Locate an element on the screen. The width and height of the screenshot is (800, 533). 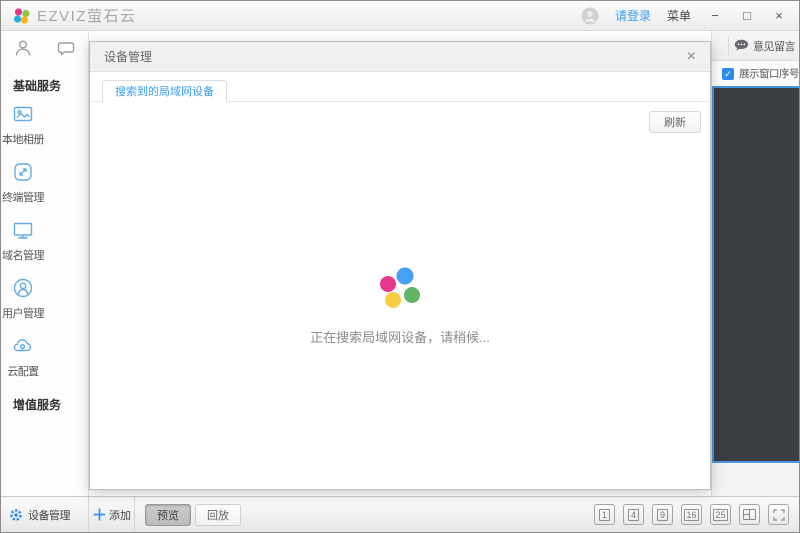
right-panel: 意见留言 ✓ 展示窗口序号 is located at coordinates (755, 263).